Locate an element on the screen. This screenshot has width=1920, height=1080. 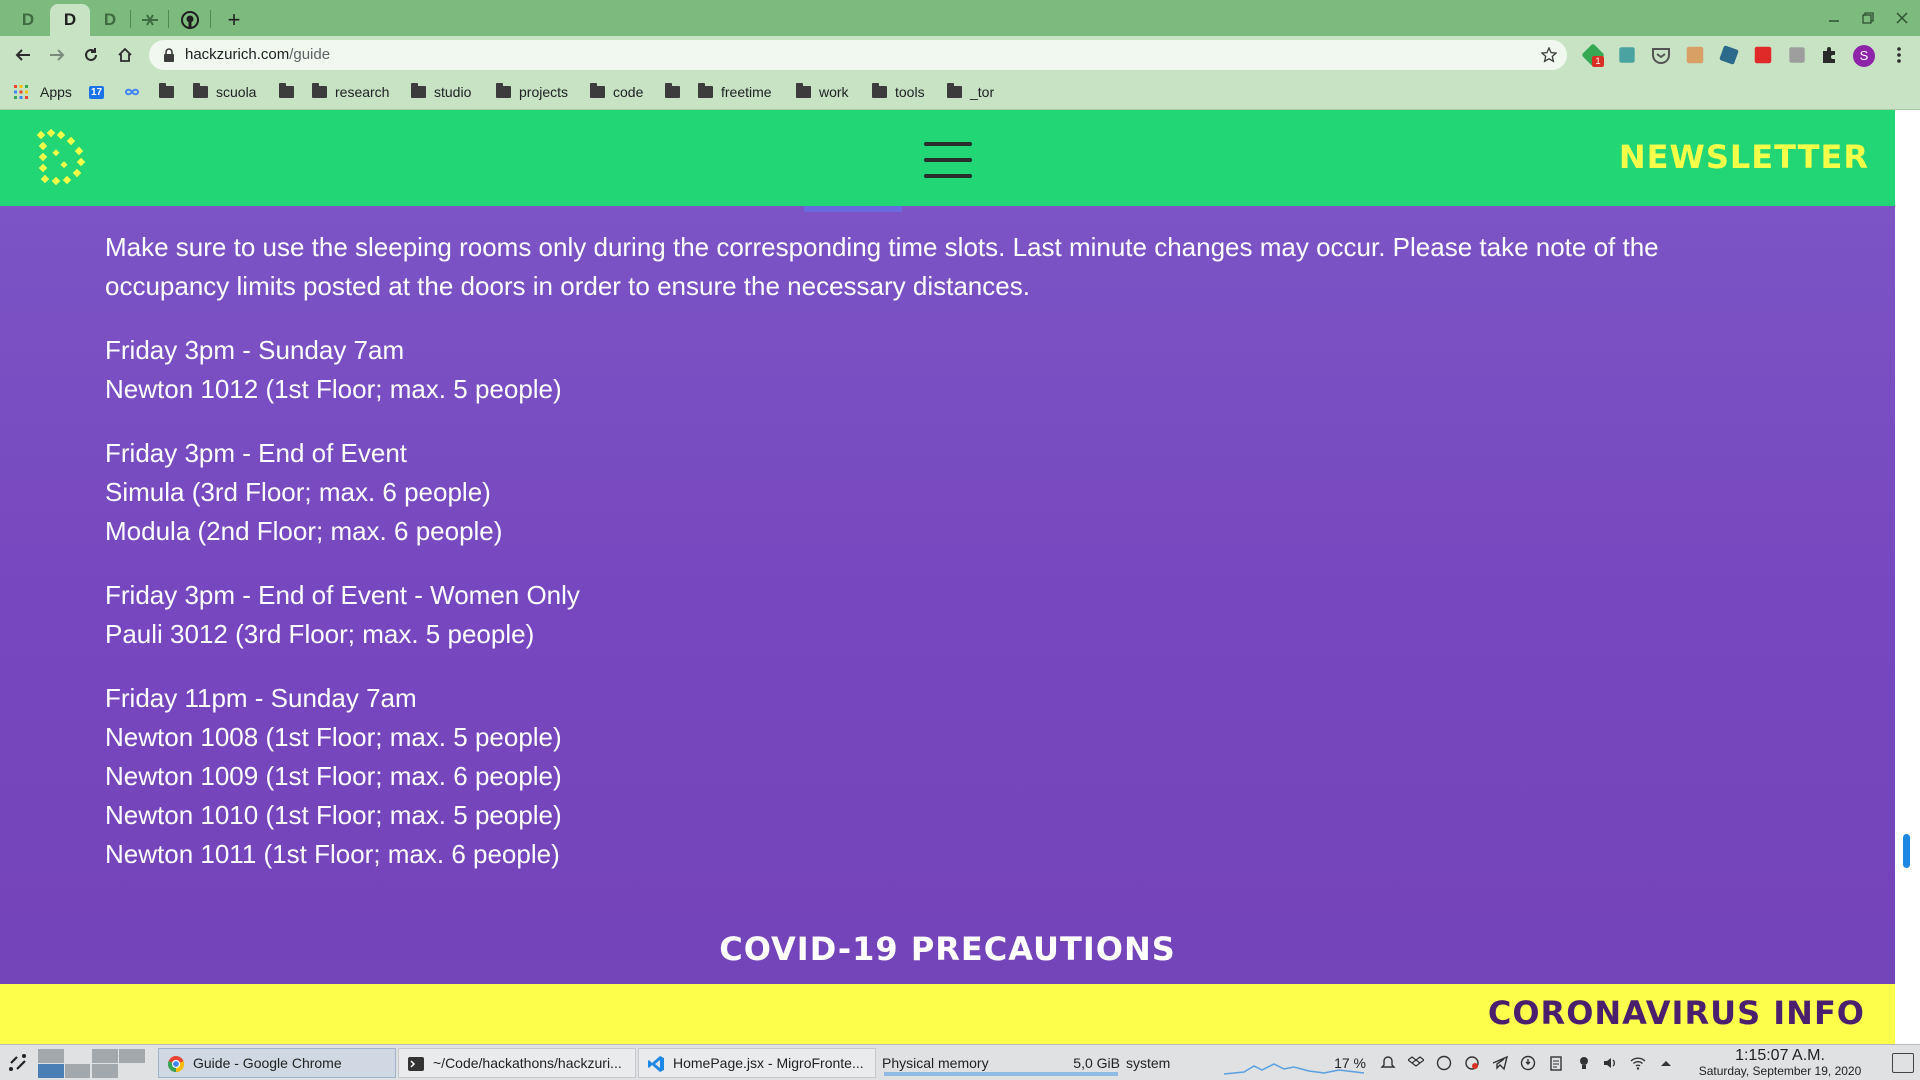
coronavirus-info-link: CORONAVIRUS INFO is located at coordinates (1676, 1013).